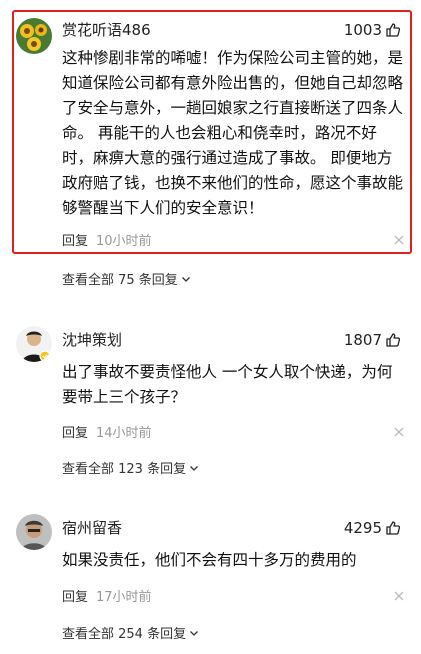 The height and width of the screenshot is (654, 421). What do you see at coordinates (124, 597) in the screenshot?
I see `timestamp: 17小时前` at bounding box center [124, 597].